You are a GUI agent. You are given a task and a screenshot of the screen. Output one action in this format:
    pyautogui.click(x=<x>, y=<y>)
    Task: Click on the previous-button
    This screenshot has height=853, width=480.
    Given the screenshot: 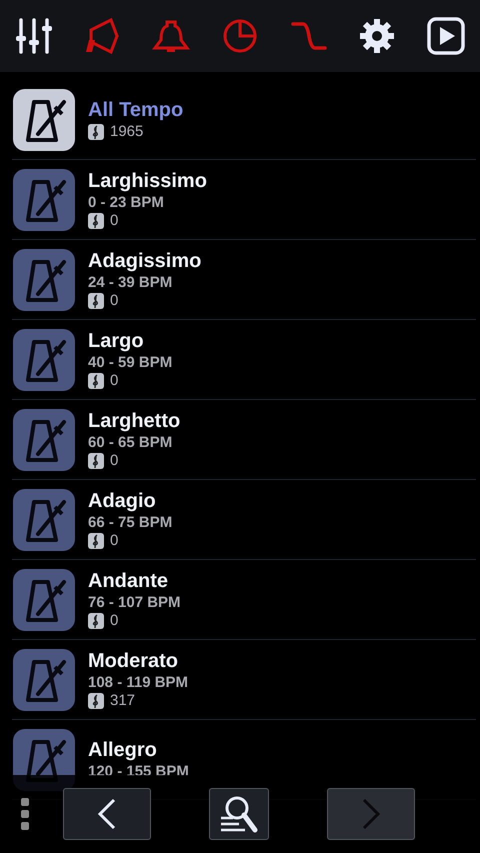 What is the action you would take?
    pyautogui.click(x=107, y=814)
    